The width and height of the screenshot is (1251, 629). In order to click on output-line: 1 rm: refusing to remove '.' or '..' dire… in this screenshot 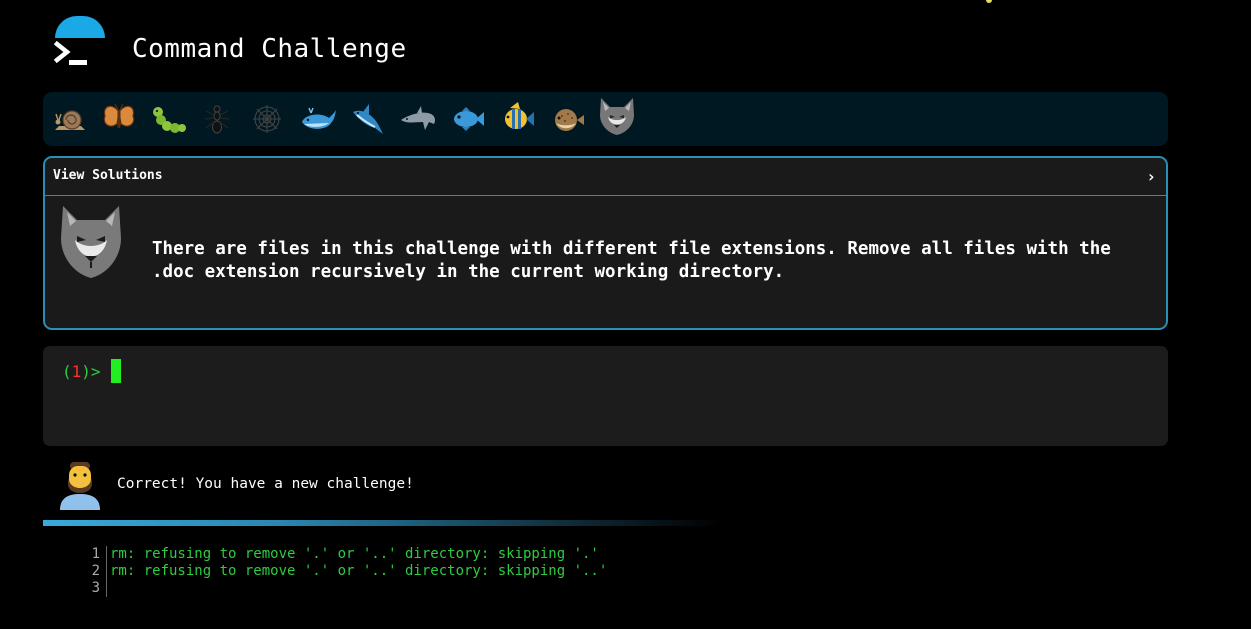, I will do `click(343, 554)`.